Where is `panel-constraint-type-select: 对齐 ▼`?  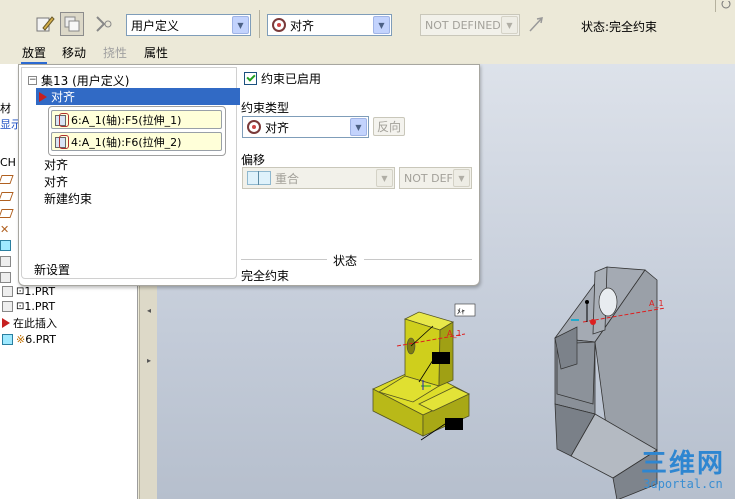 panel-constraint-type-select: 对齐 ▼ is located at coordinates (305, 127).